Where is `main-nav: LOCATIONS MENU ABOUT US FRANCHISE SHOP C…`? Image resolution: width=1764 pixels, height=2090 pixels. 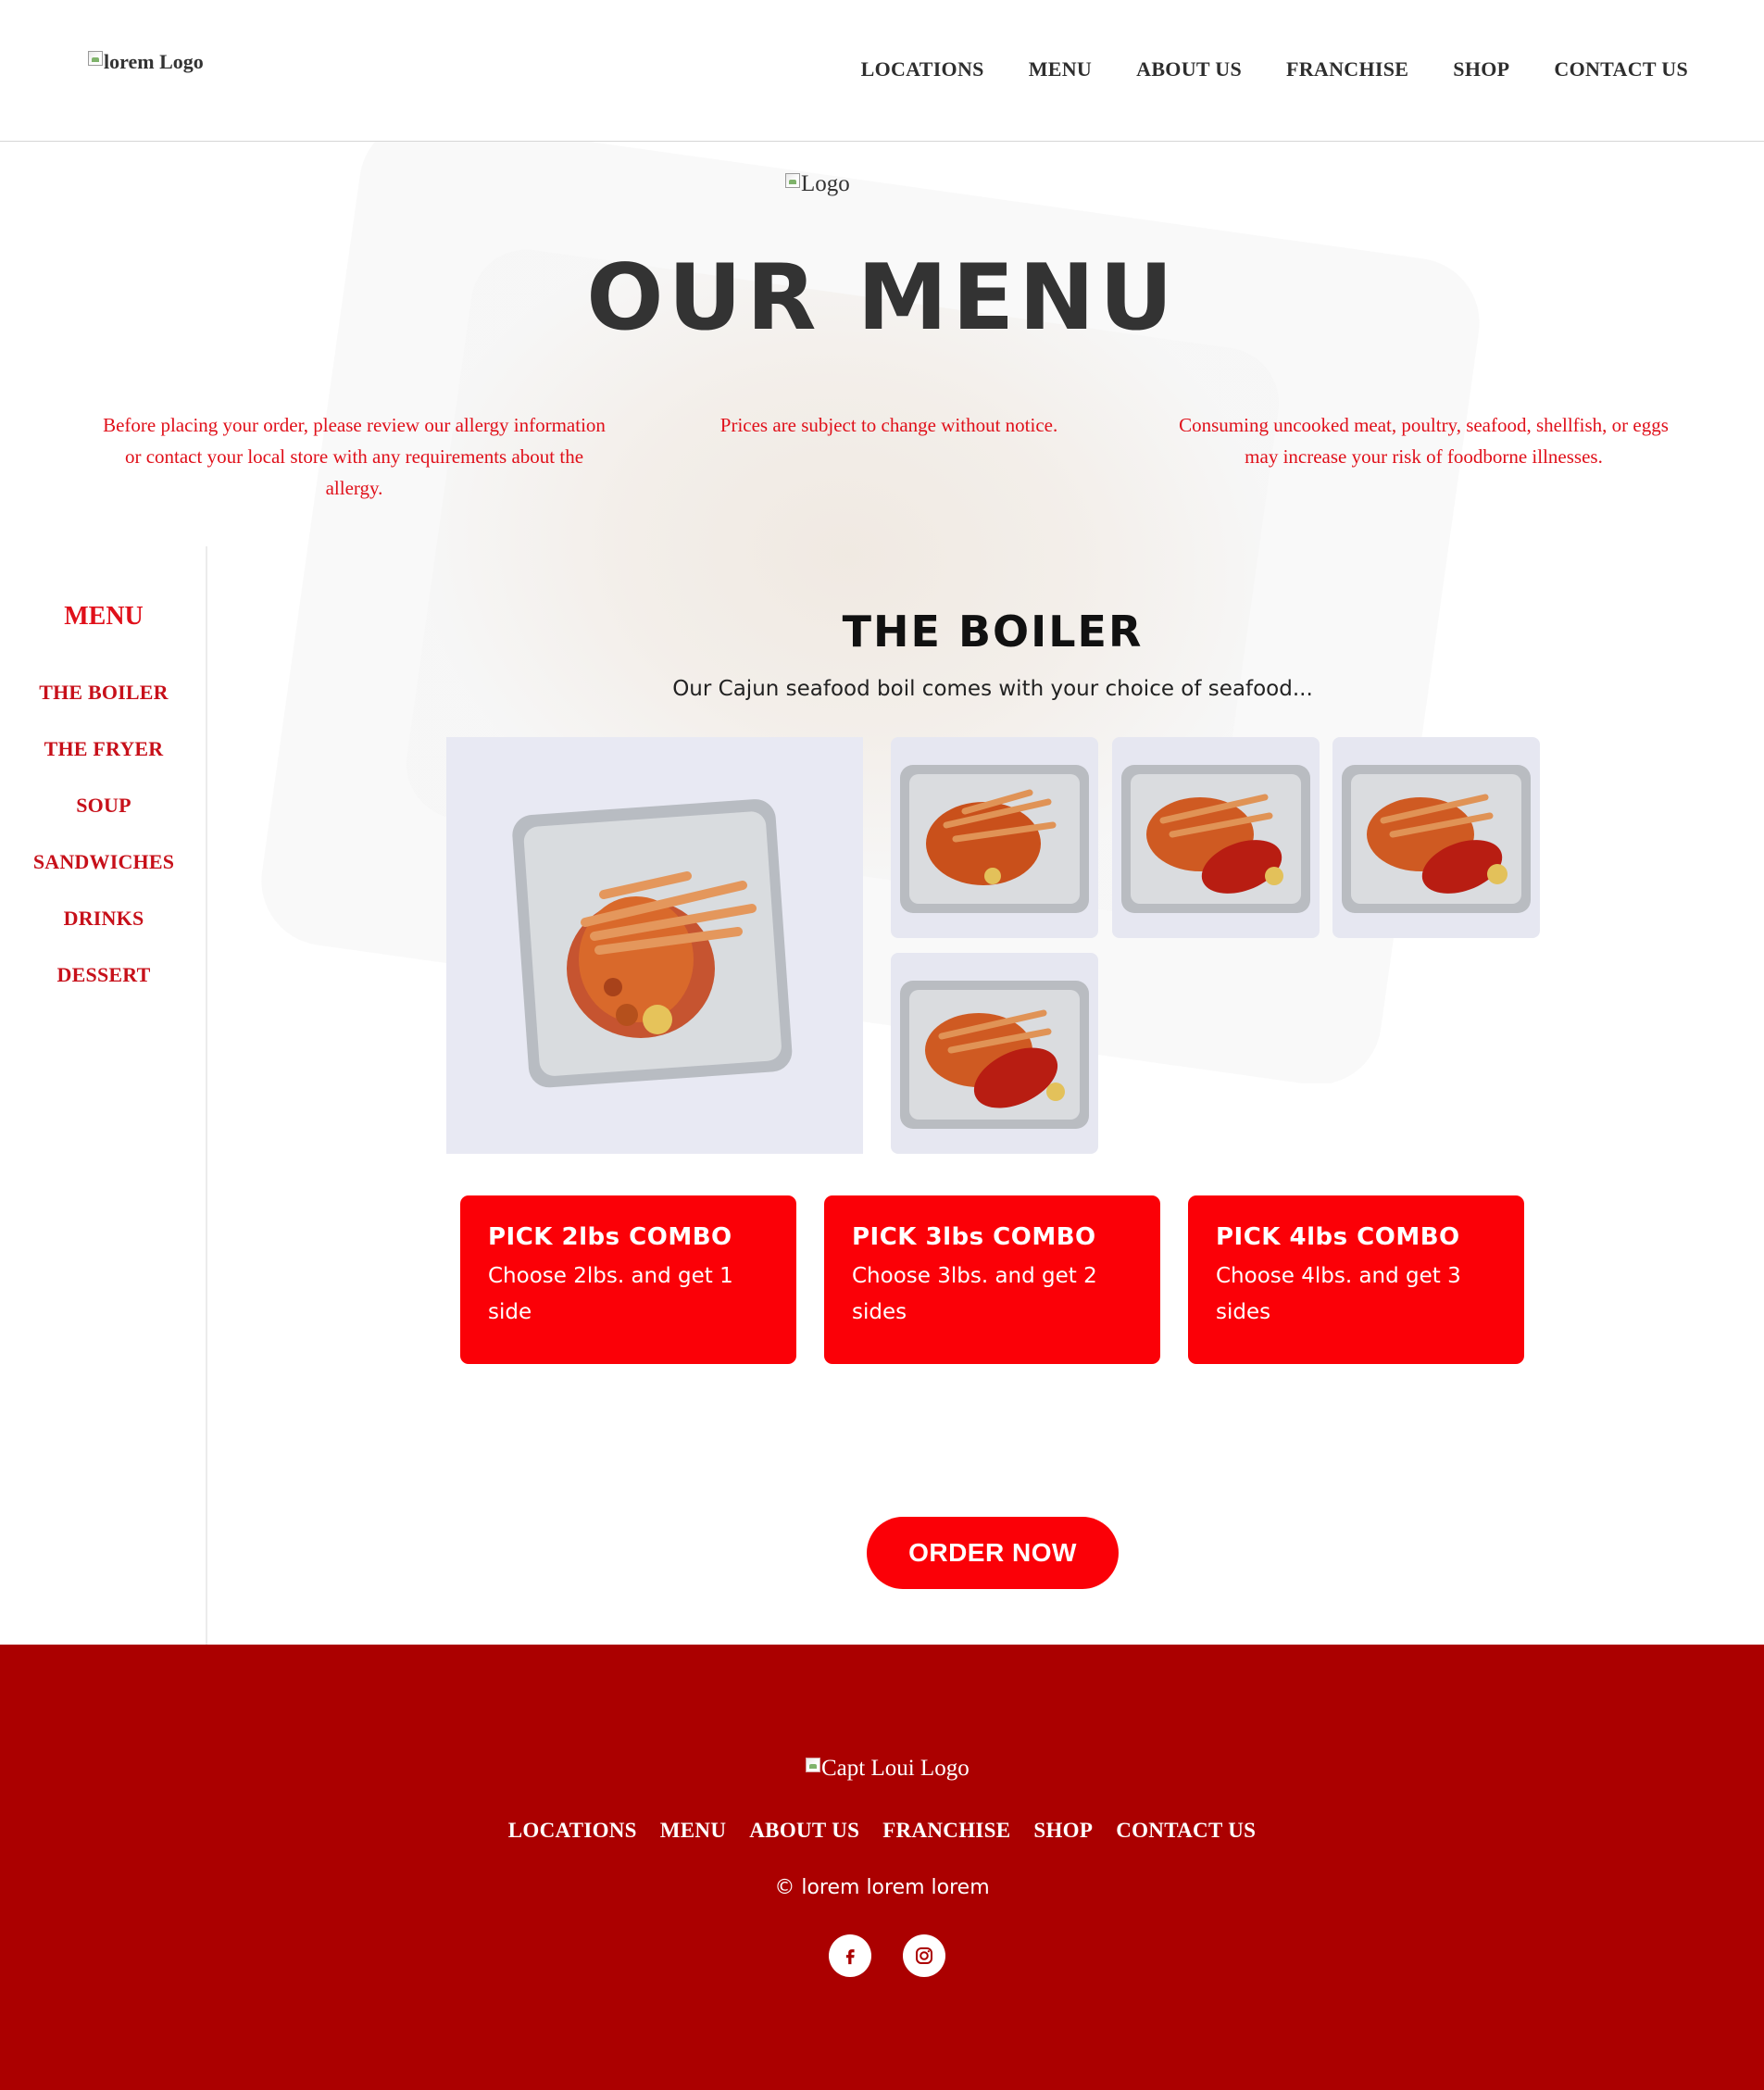
main-nav: LOCATIONS MENU ABOUT US FRANCHISE SHOP C… is located at coordinates (1274, 69).